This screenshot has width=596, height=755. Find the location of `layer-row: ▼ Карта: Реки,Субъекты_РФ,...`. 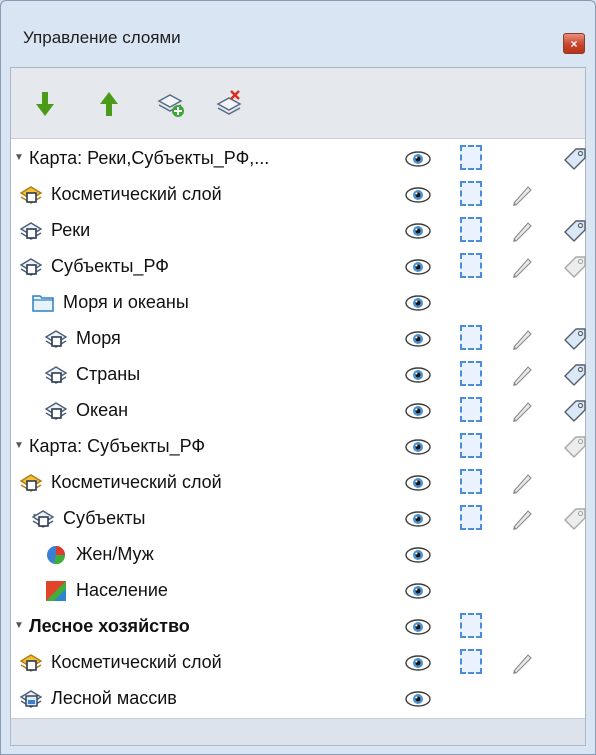

layer-row: ▼ Карта: Реки,Субъекты_РФ,... is located at coordinates (299, 159).